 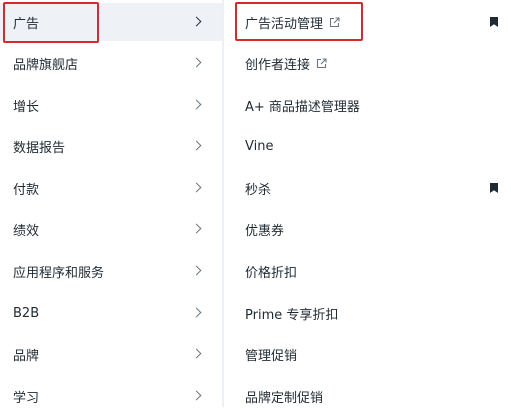 What do you see at coordinates (111, 229) in the screenshot?
I see `left-menu-item-performance: 绩效` at bounding box center [111, 229].